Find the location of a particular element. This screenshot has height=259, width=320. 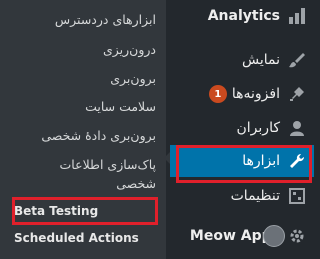

menu-item-label: Analytics is located at coordinates (243, 16).